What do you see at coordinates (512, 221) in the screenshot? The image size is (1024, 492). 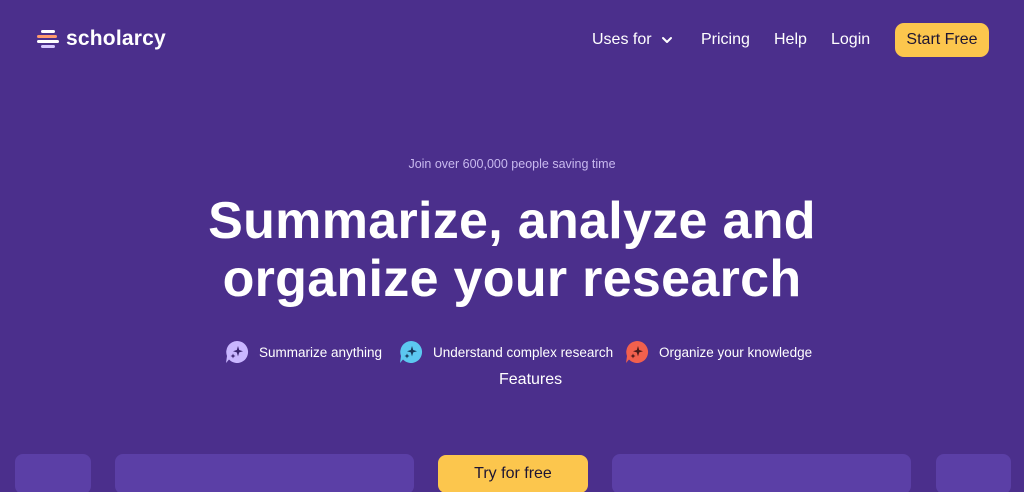 I see `headline-line-1: Summarize, analyze and` at bounding box center [512, 221].